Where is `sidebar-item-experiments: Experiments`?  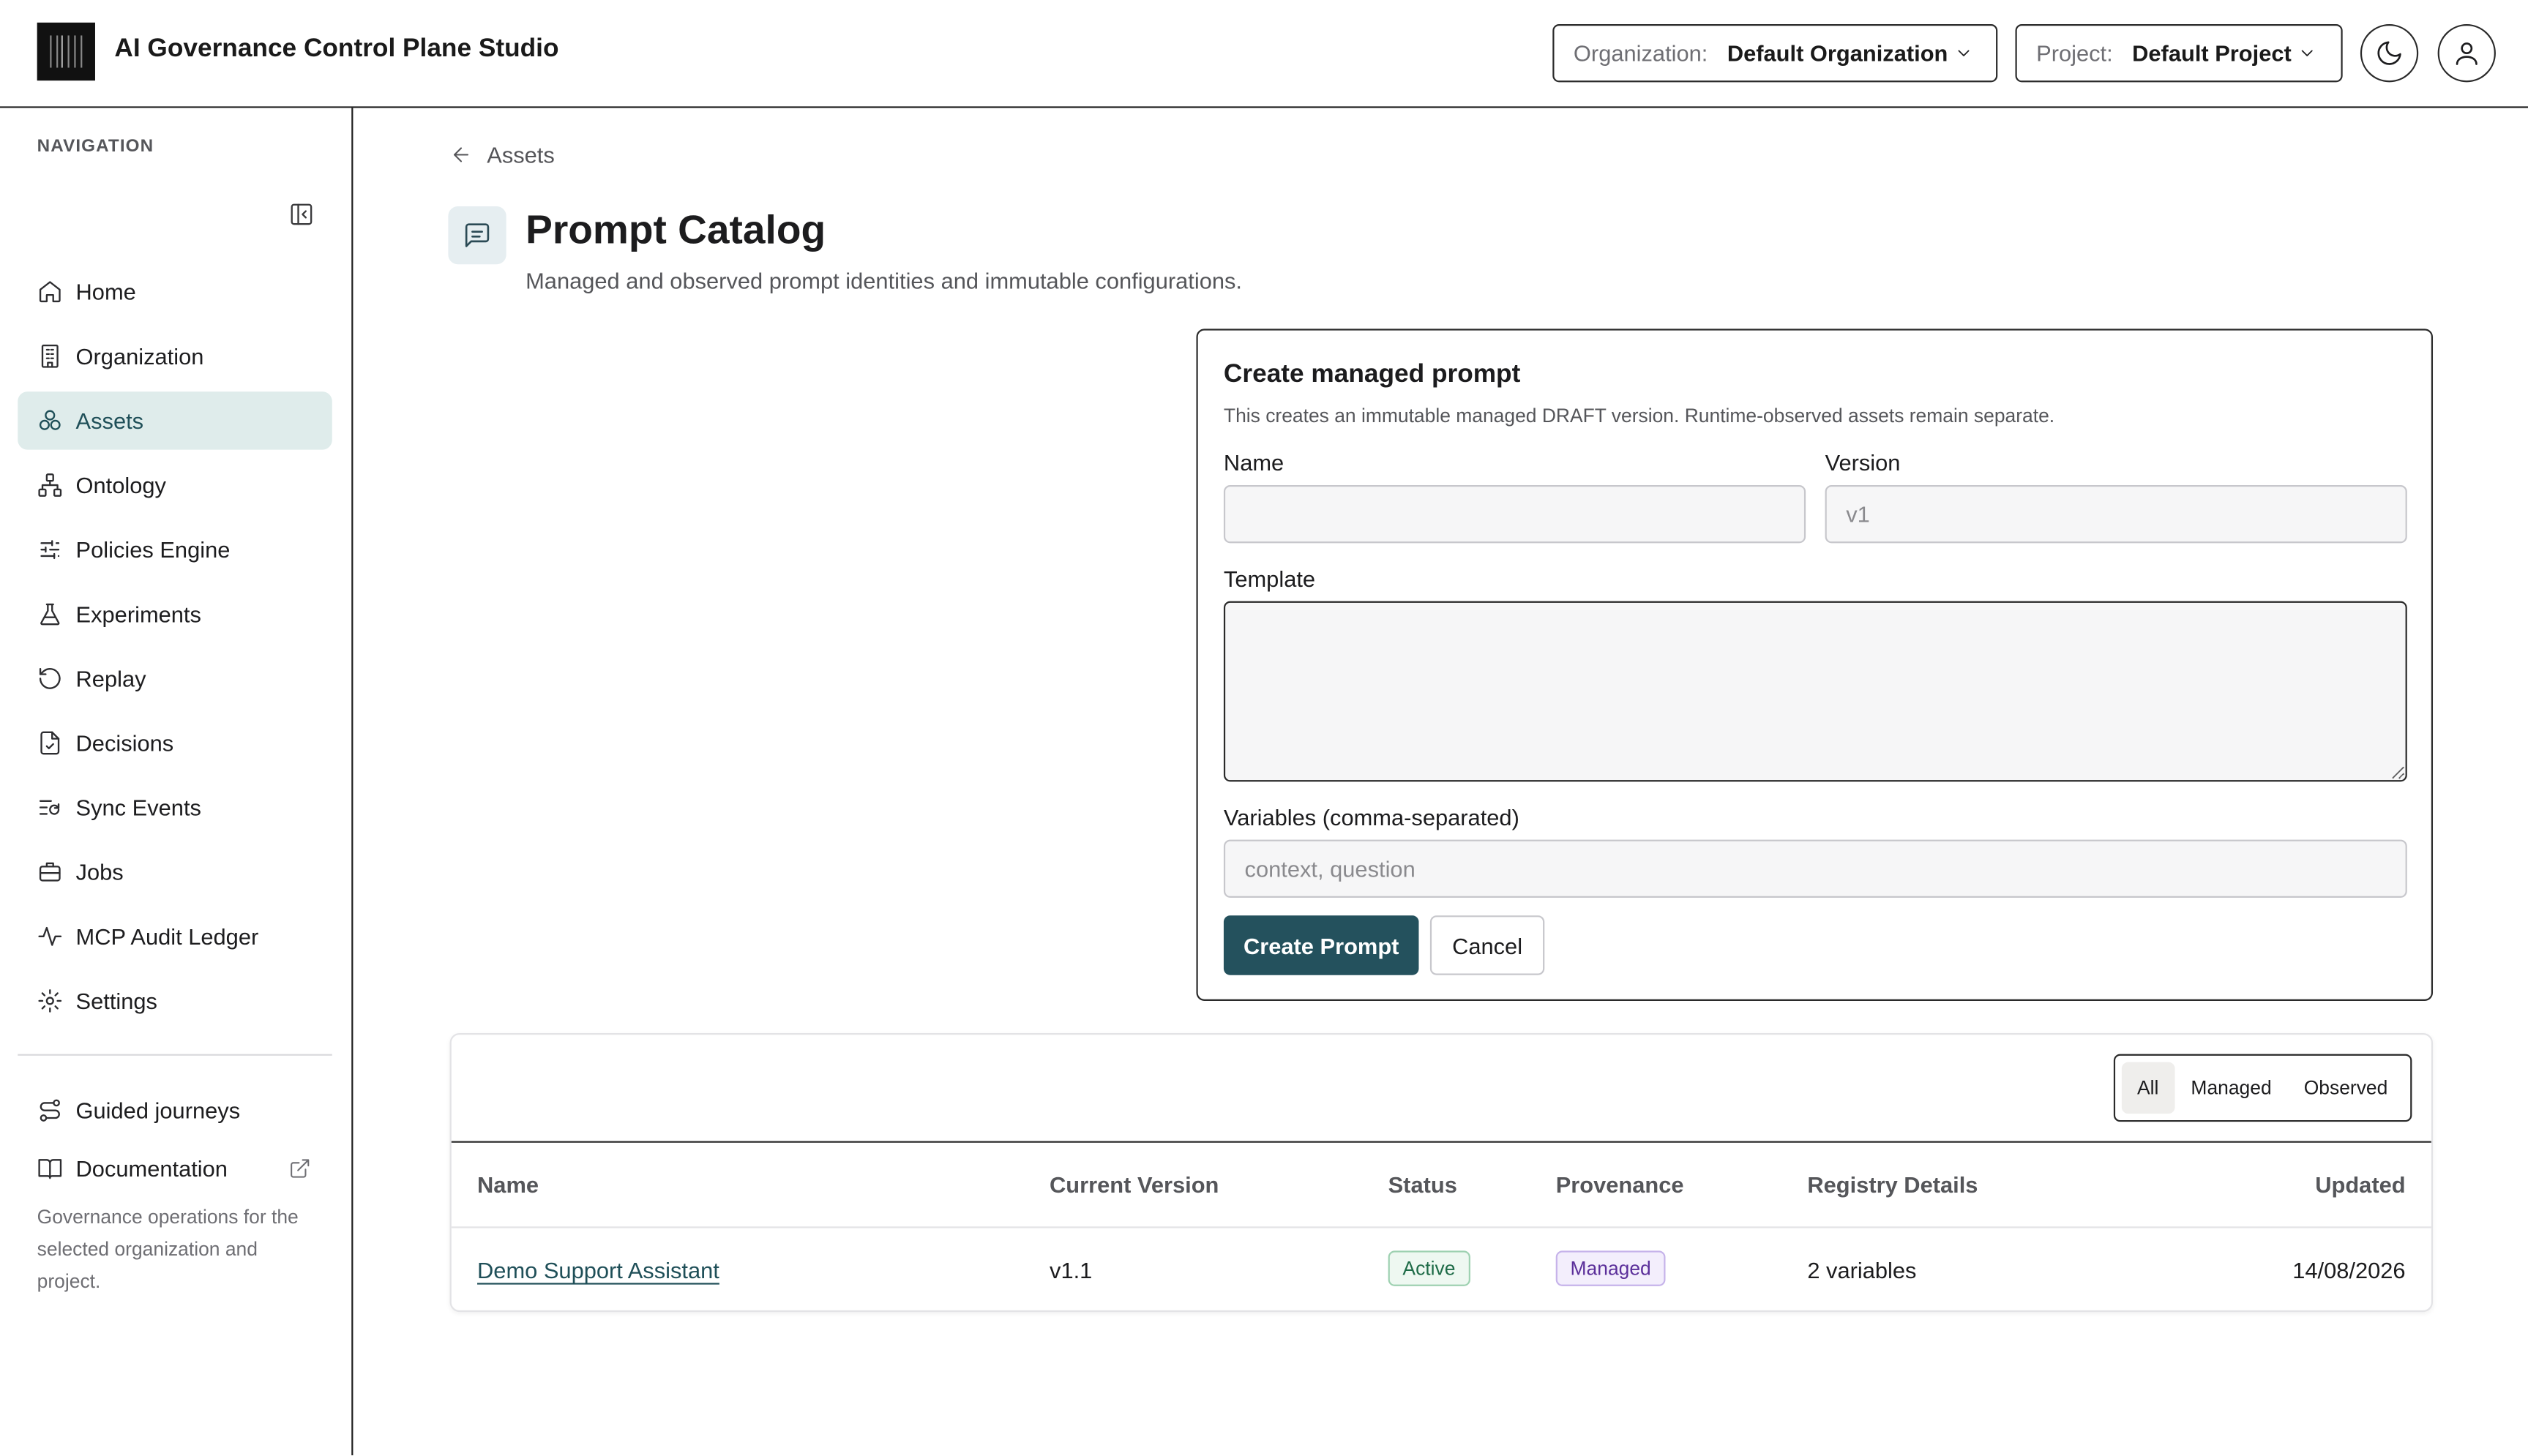 sidebar-item-experiments: Experiments is located at coordinates (175, 614).